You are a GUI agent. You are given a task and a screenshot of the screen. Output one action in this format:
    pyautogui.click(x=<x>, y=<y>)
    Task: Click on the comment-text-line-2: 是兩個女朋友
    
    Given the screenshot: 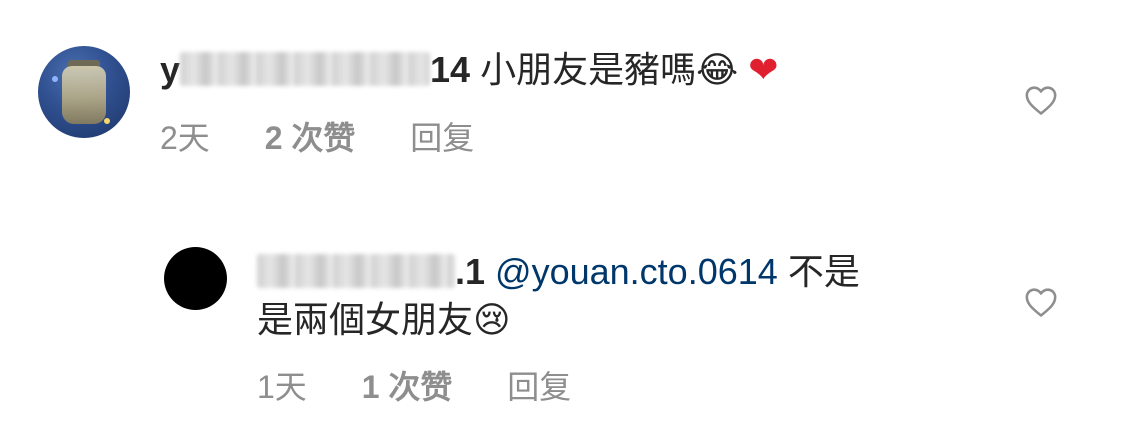 What is the action you would take?
    pyautogui.click(x=365, y=319)
    